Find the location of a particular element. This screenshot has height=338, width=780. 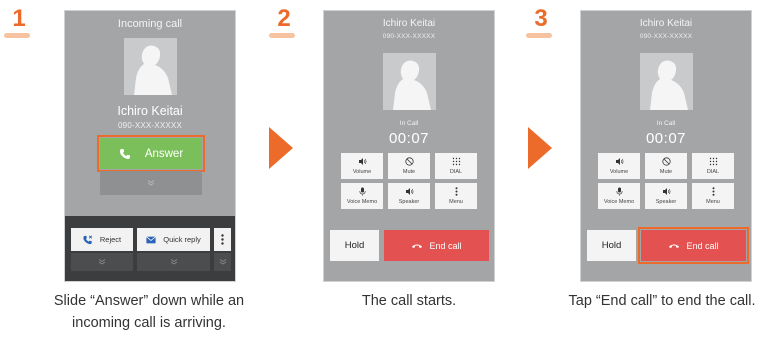

reject-button: Reject is located at coordinates (102, 239).